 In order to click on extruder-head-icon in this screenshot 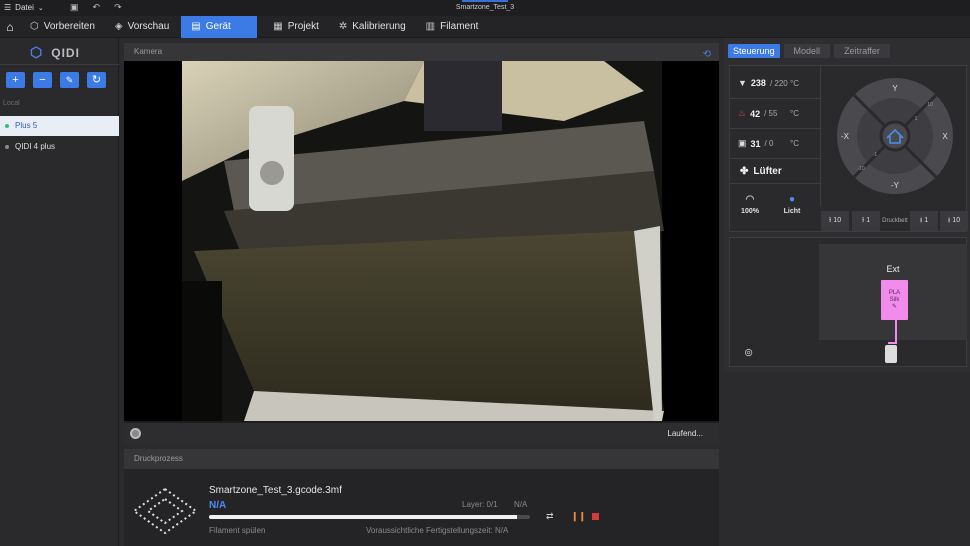, I will do `click(891, 354)`.